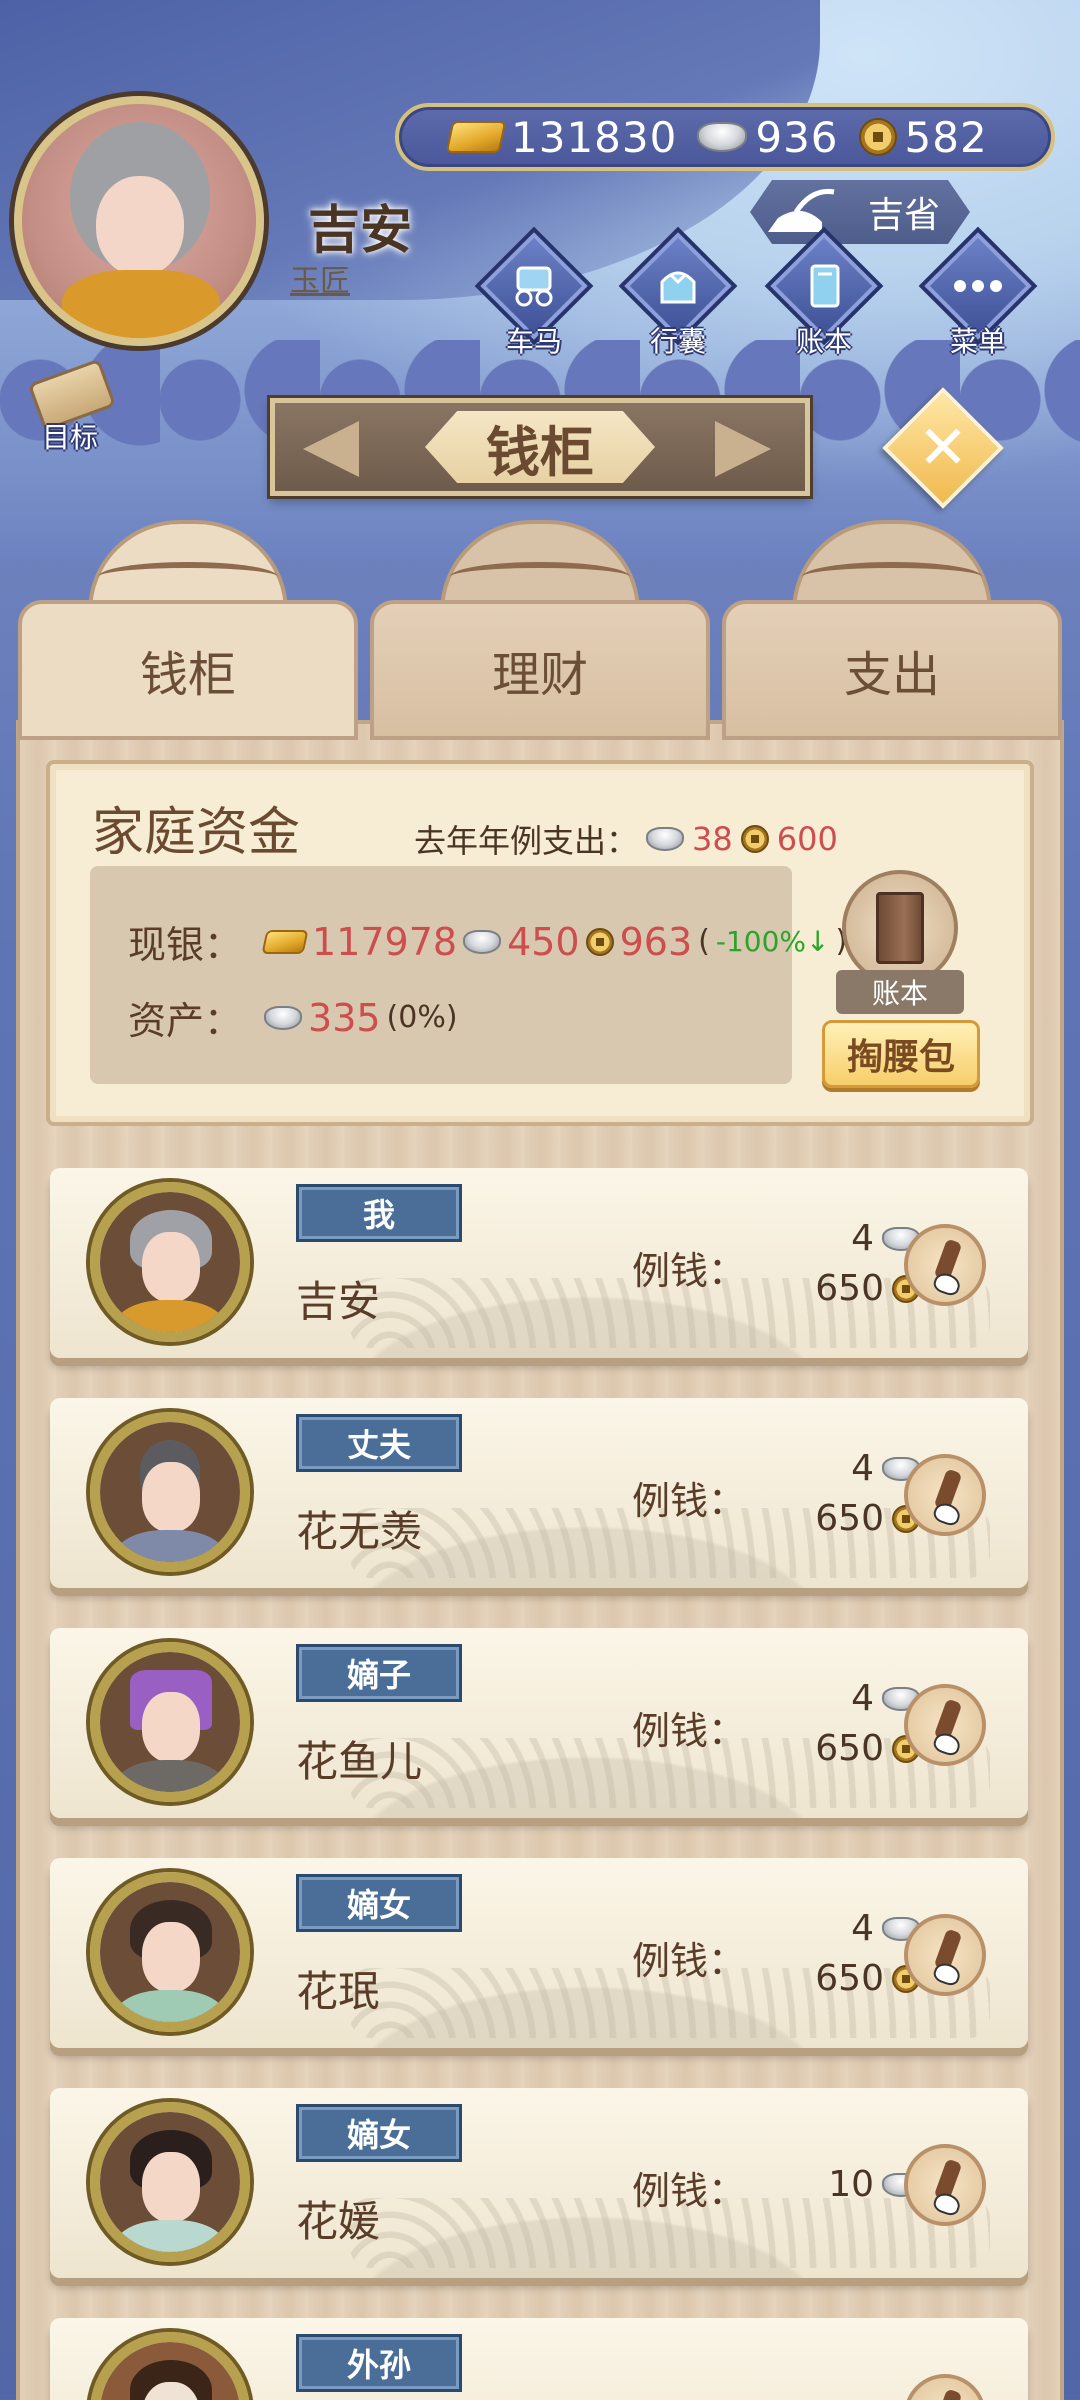  Describe the element at coordinates (359, 1531) in the screenshot. I see `member-name: 花无羡` at that location.